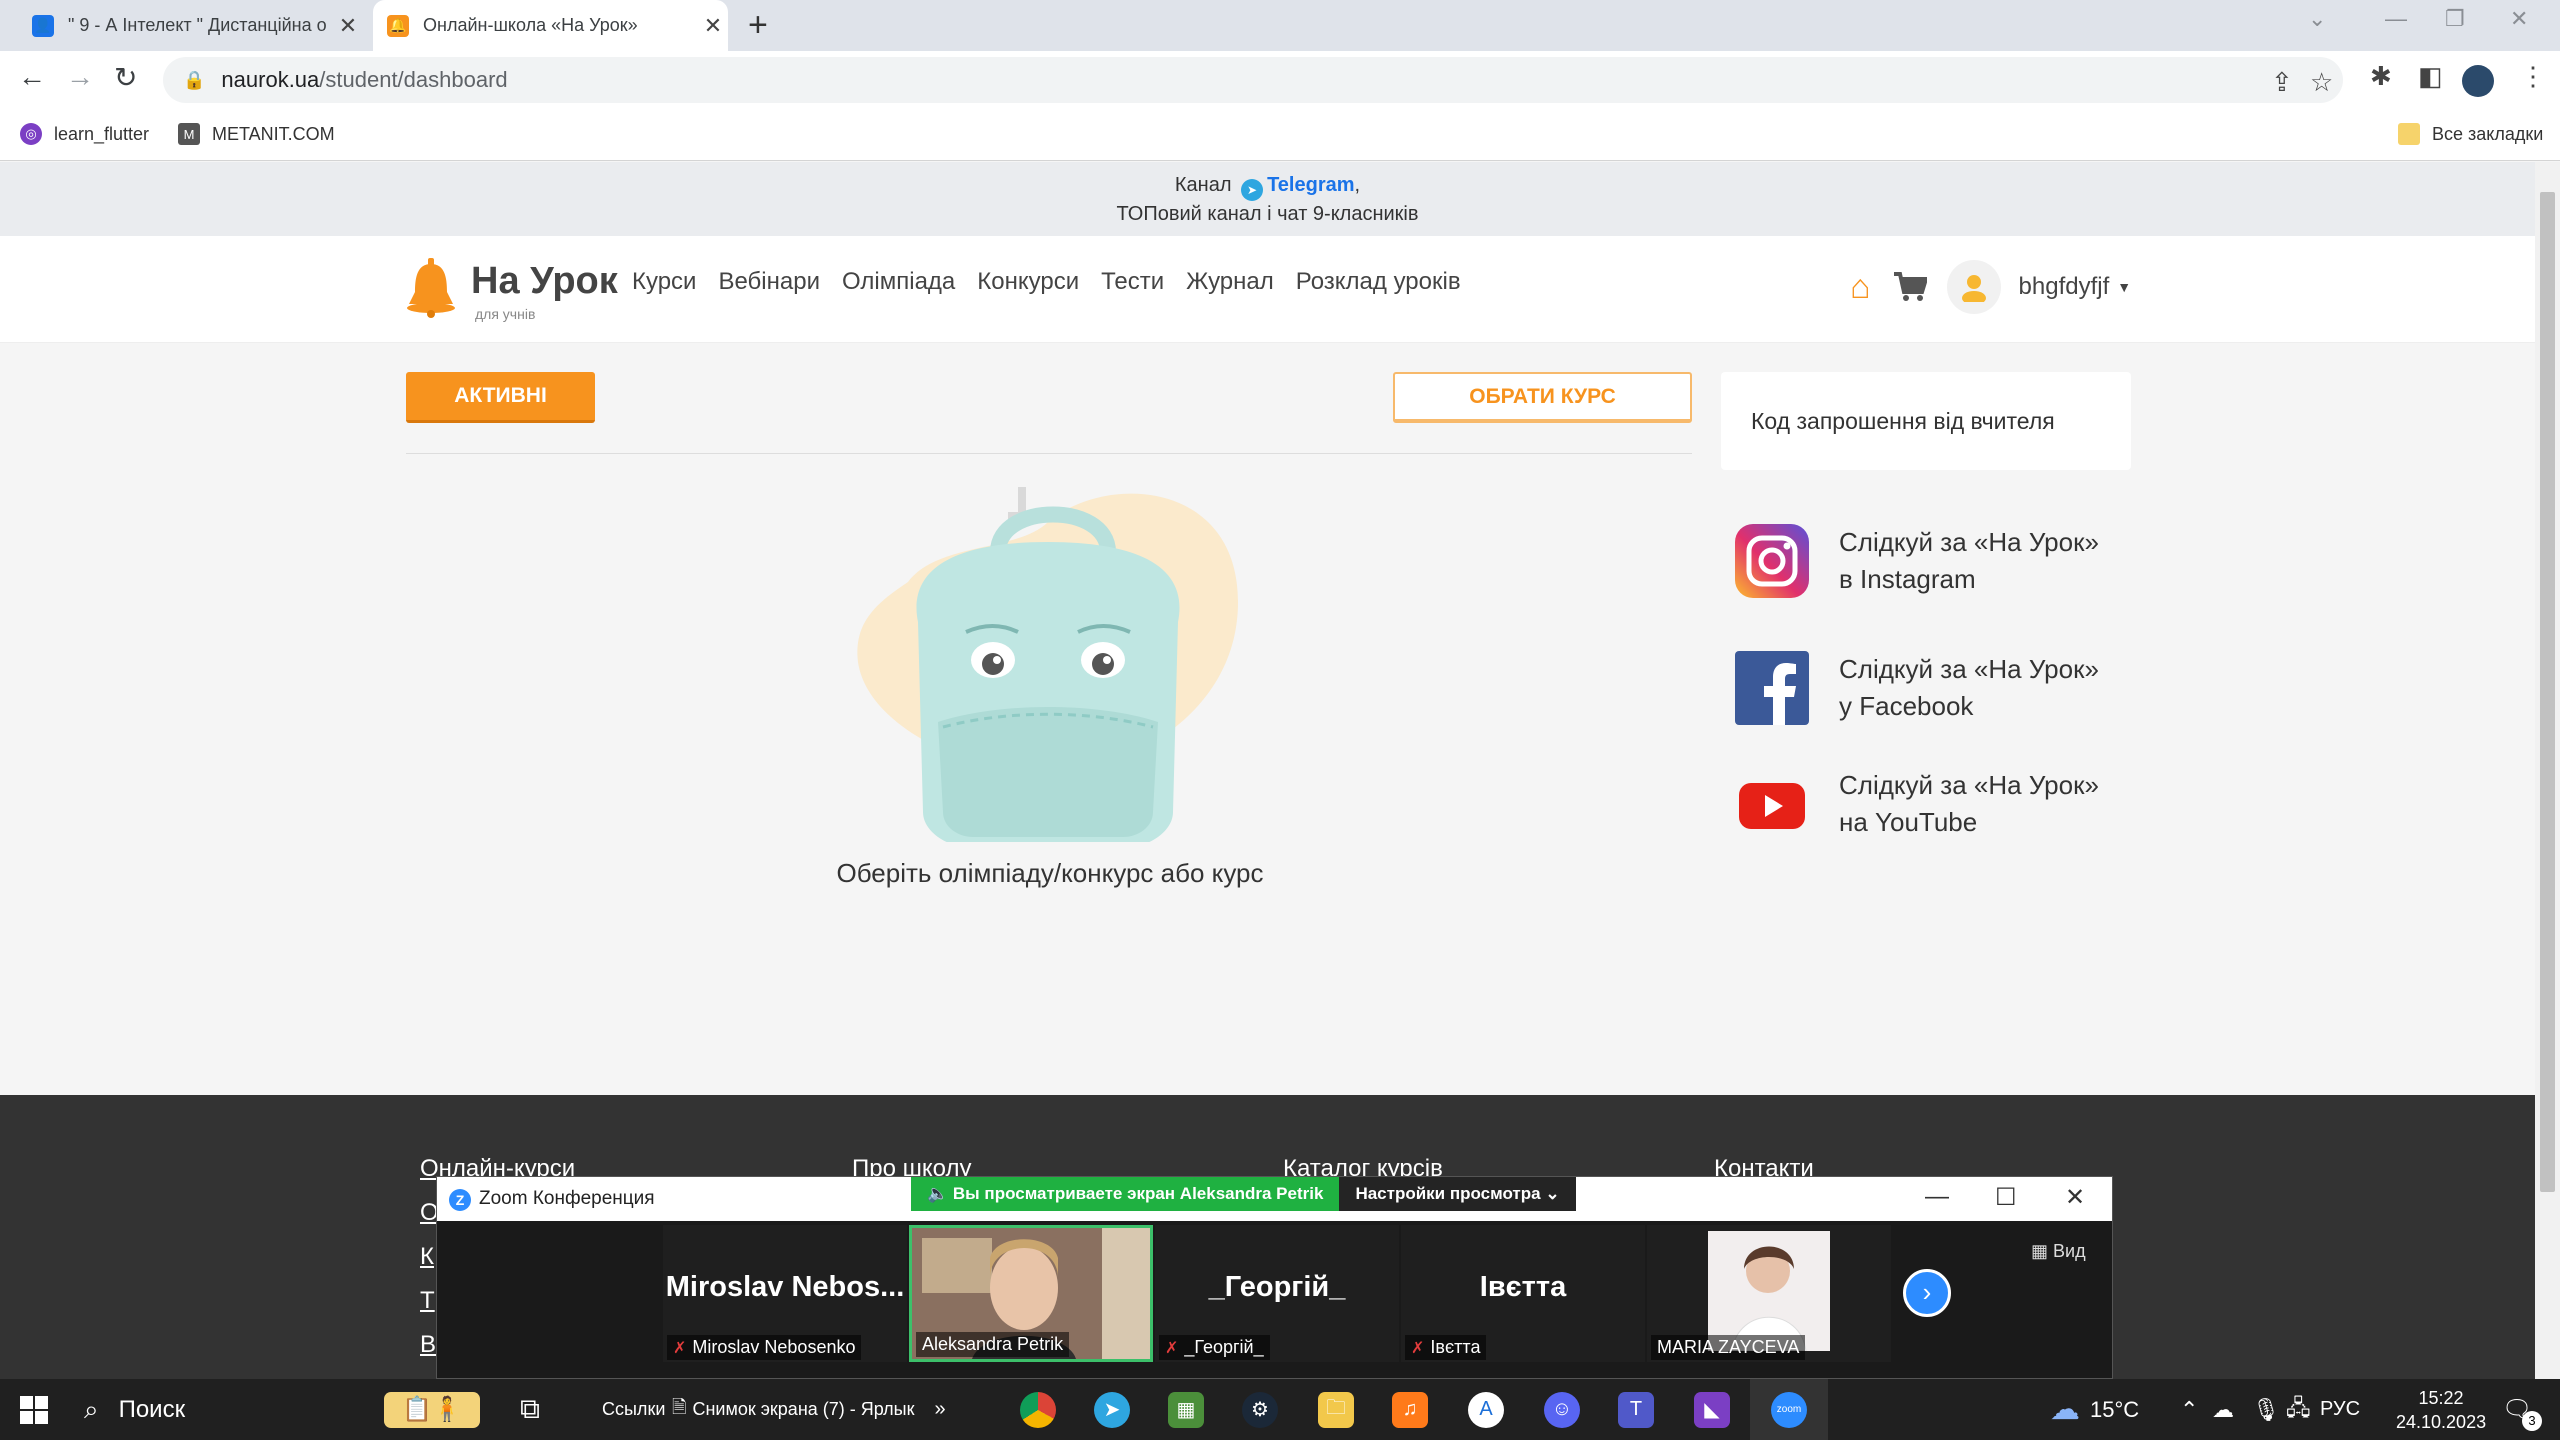 The width and height of the screenshot is (2560, 1440). Describe the element at coordinates (1789, 1409) in the screenshot. I see `taskbar-zoom-active: zoom` at that location.